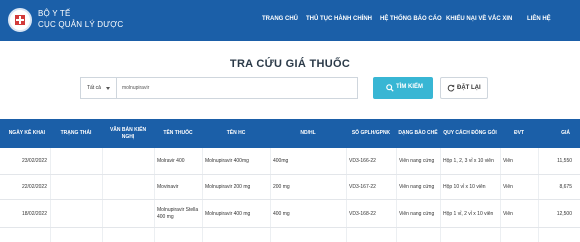 Image resolution: width=580 pixels, height=242 pixels. Describe the element at coordinates (228, 213) in the screenshot. I see `cell-active-ingredient: Molnupiravir 400 mg` at that location.